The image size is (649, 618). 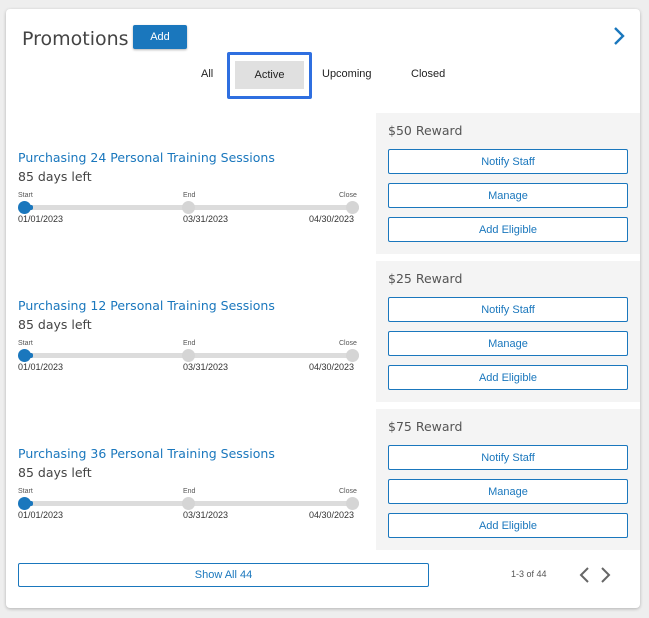 I want to click on tab-all: All, so click(x=207, y=74).